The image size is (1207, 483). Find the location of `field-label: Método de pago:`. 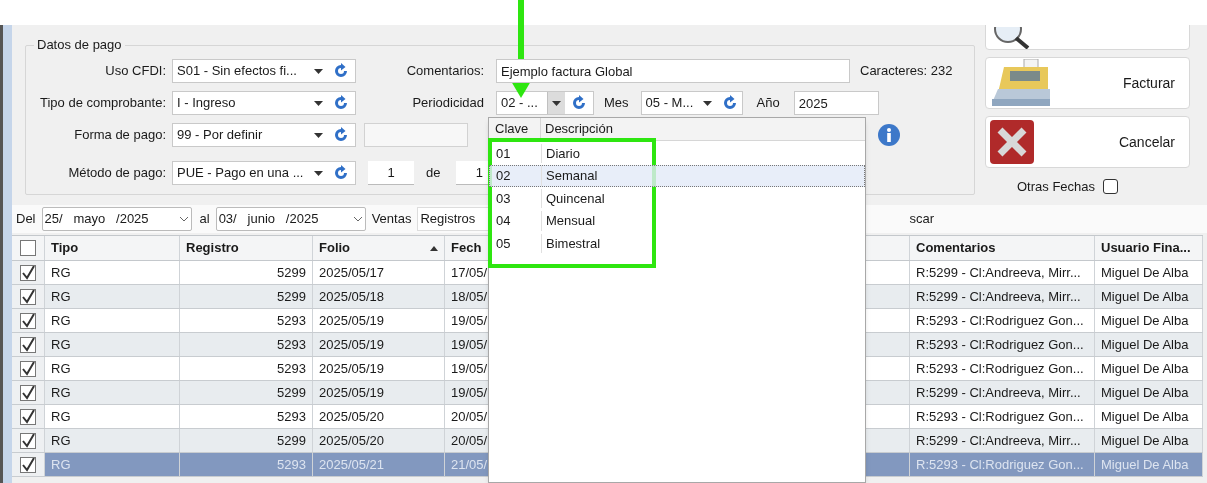

field-label: Método de pago: is located at coordinates (116, 173).